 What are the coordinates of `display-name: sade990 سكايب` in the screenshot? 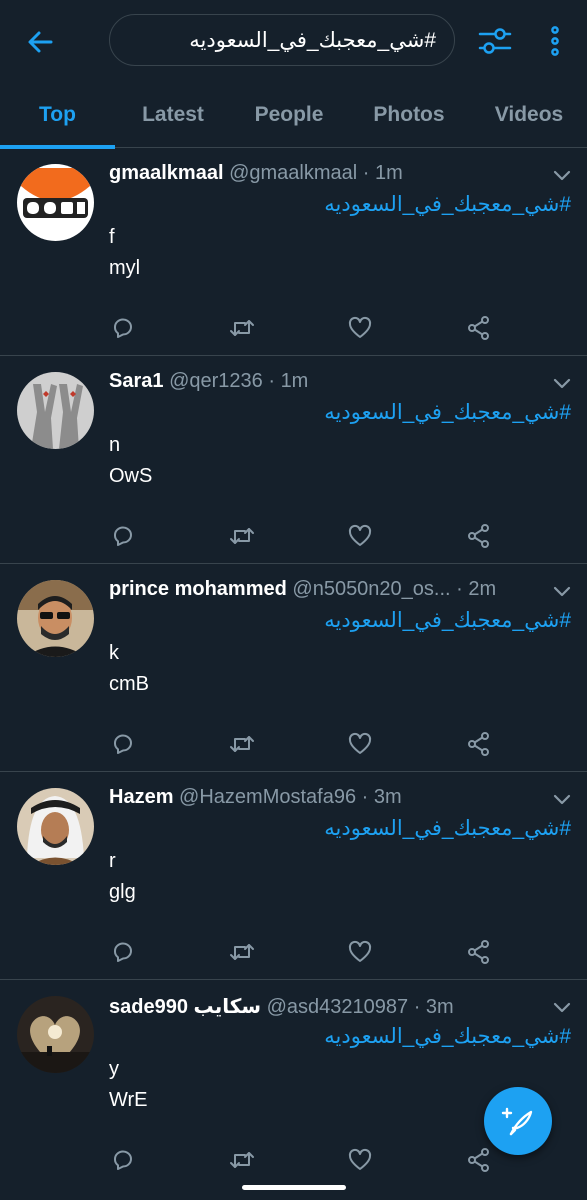 It's located at (185, 1007).